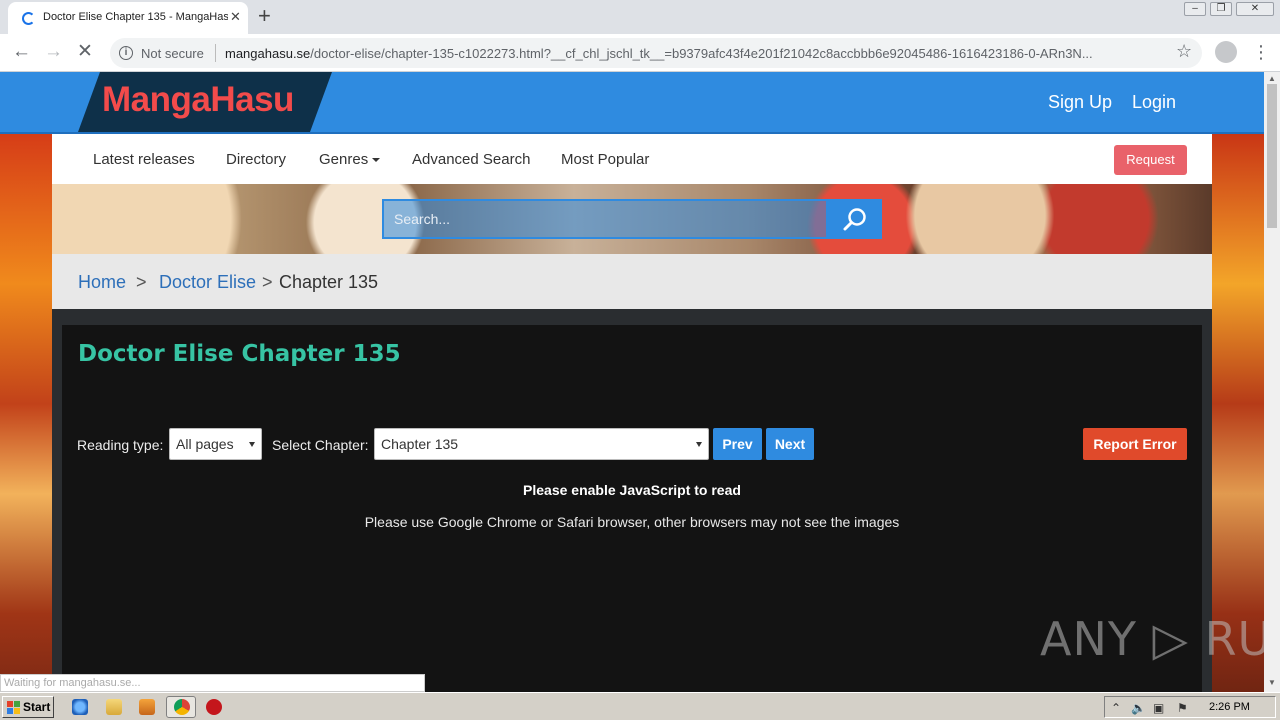  What do you see at coordinates (135, 17) in the screenshot?
I see `tab-title: Doctor Elise Chapter 135 - MangaHasu` at bounding box center [135, 17].